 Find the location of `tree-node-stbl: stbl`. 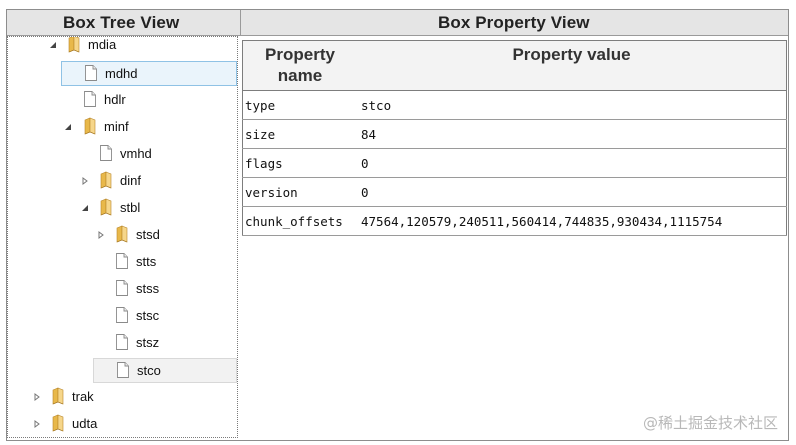

tree-node-stbl: stbl is located at coordinates (122, 208).